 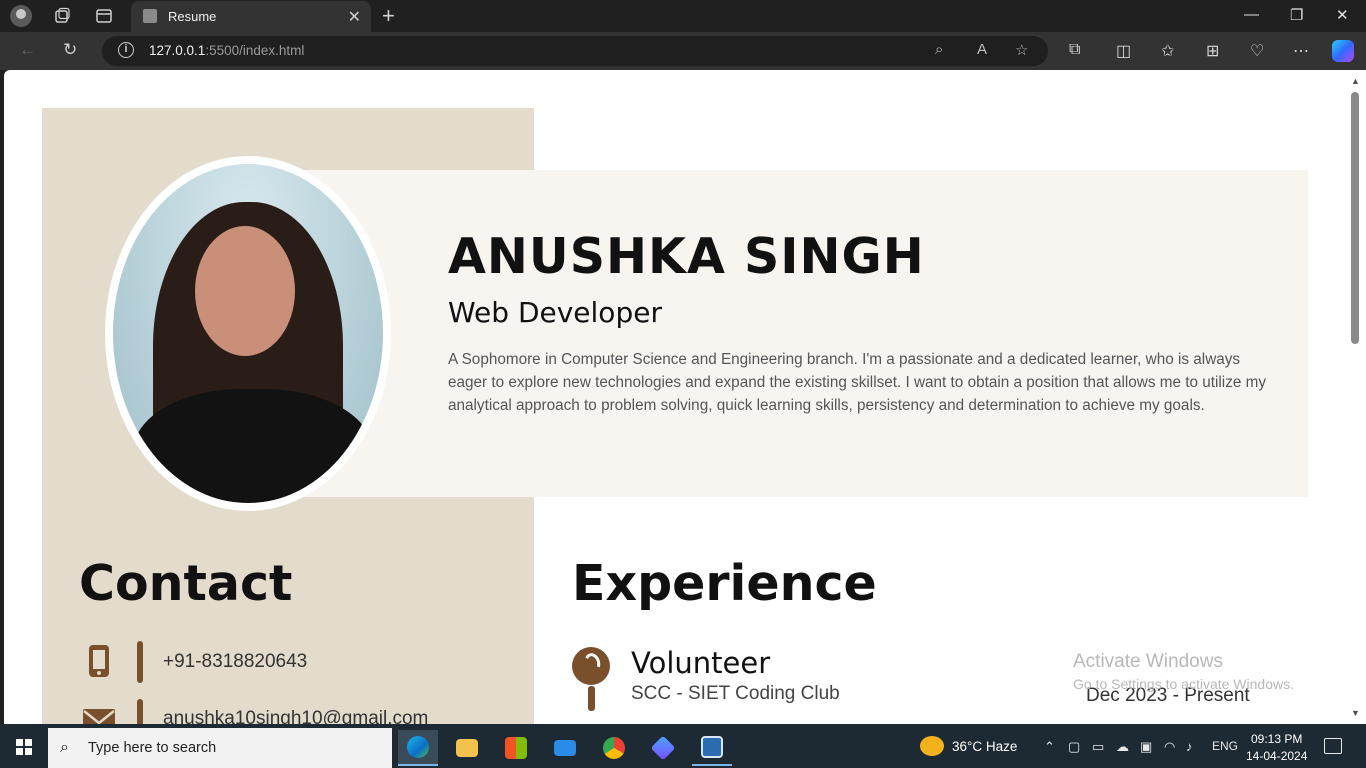 What do you see at coordinates (1342, 15) in the screenshot?
I see `close-window-icon: ✕` at bounding box center [1342, 15].